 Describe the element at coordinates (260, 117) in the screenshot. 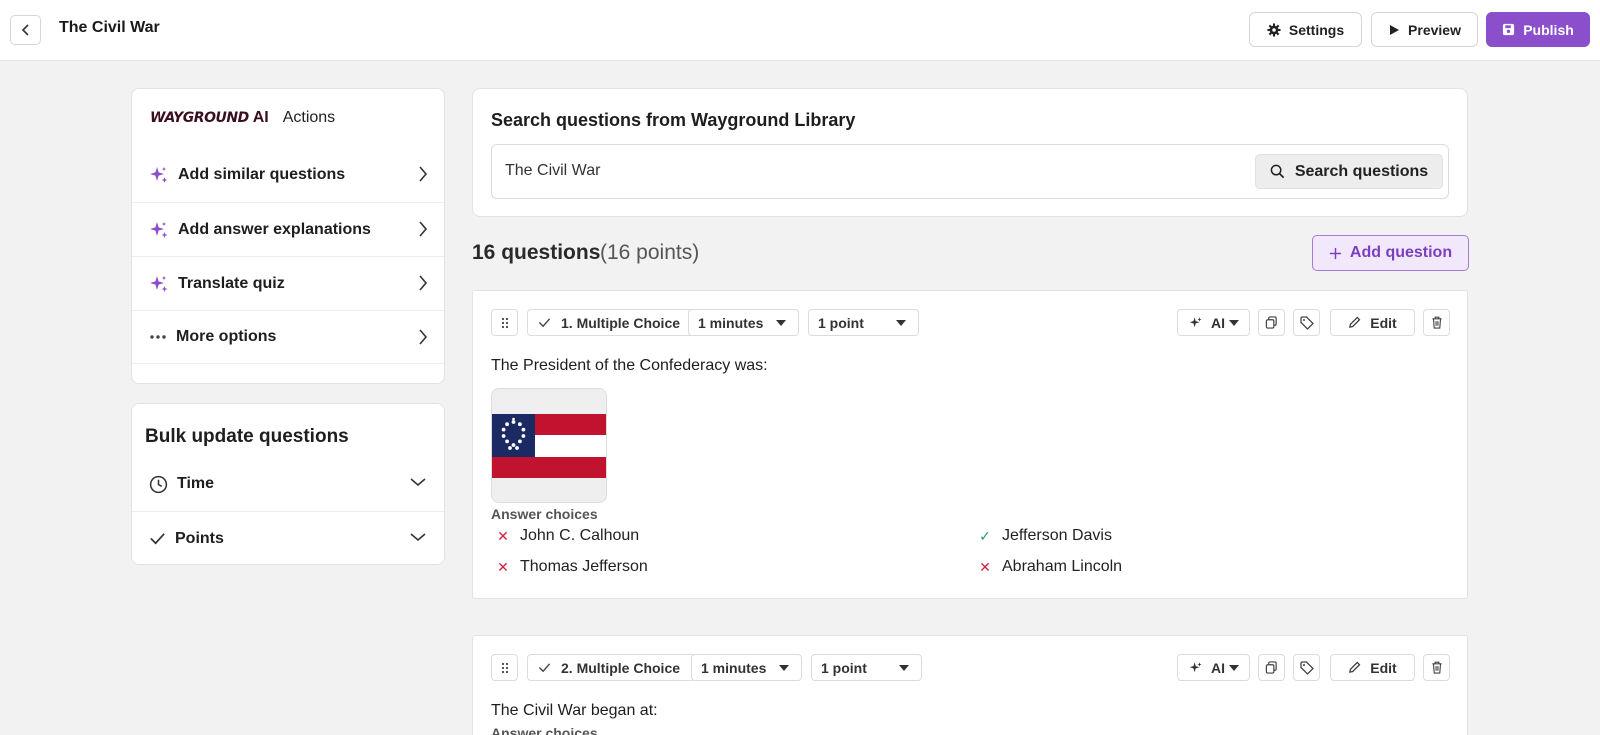

I see `brand-ai-label: AI` at that location.